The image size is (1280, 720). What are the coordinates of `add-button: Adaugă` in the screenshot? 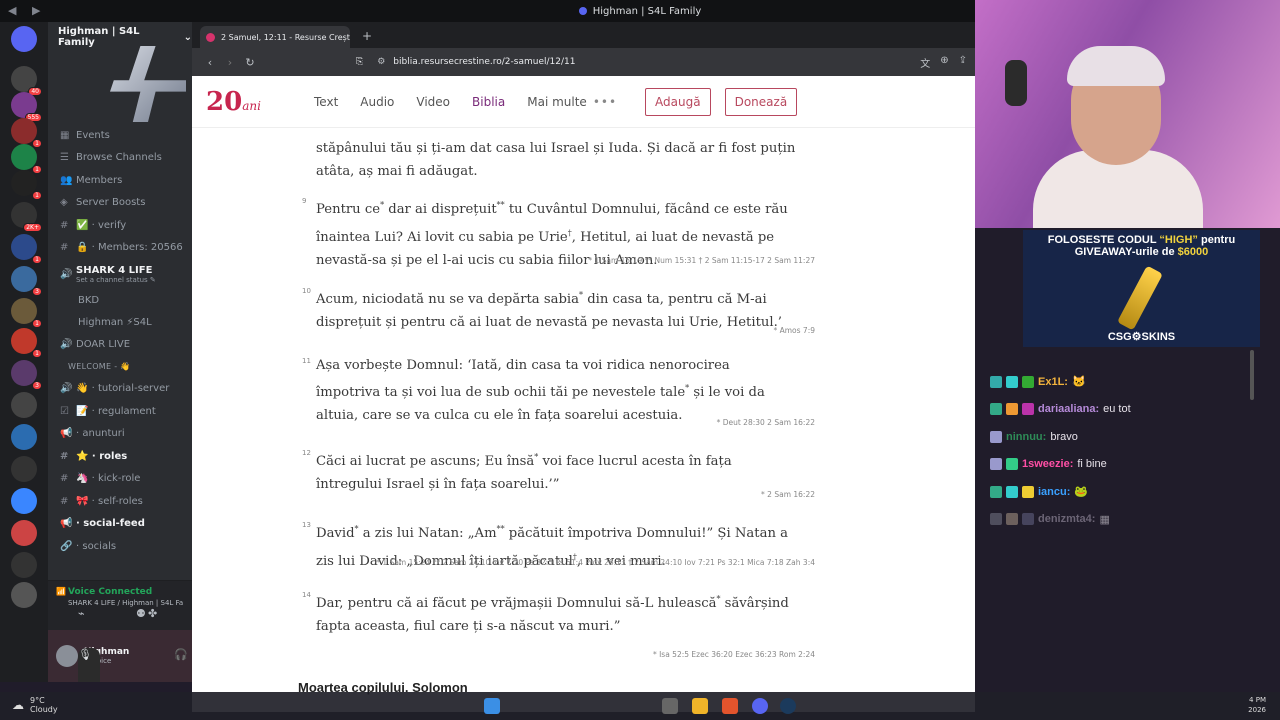 It's located at (678, 101).